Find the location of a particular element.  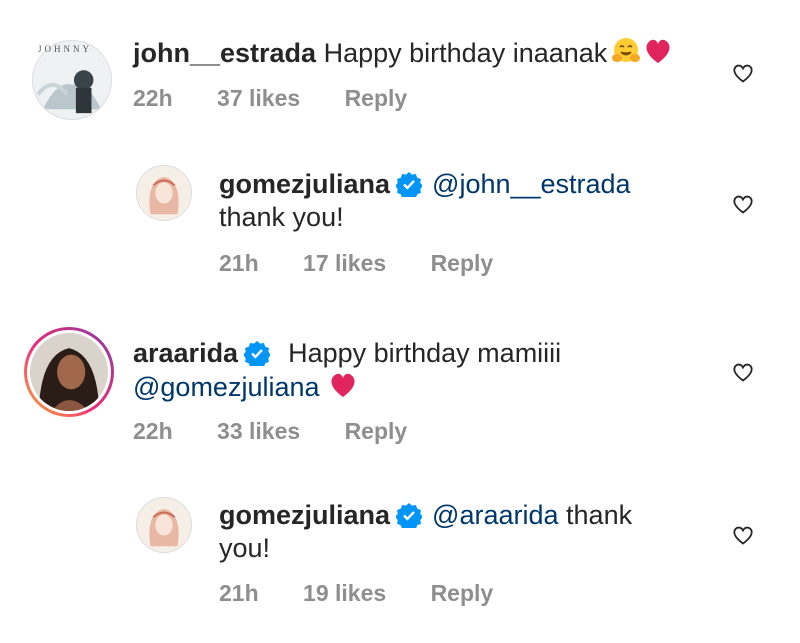

comment-text: thank you! is located at coordinates (281, 217).